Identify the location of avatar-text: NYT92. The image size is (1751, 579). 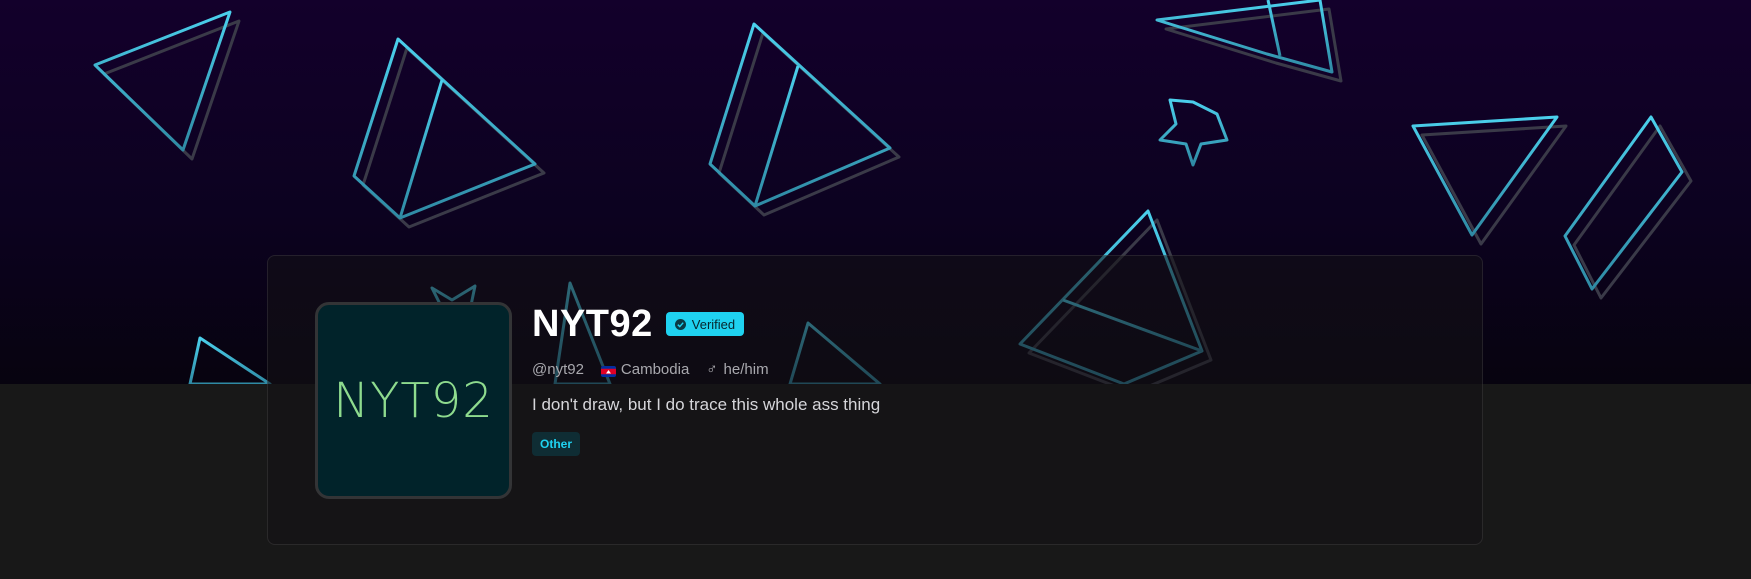
(413, 400).